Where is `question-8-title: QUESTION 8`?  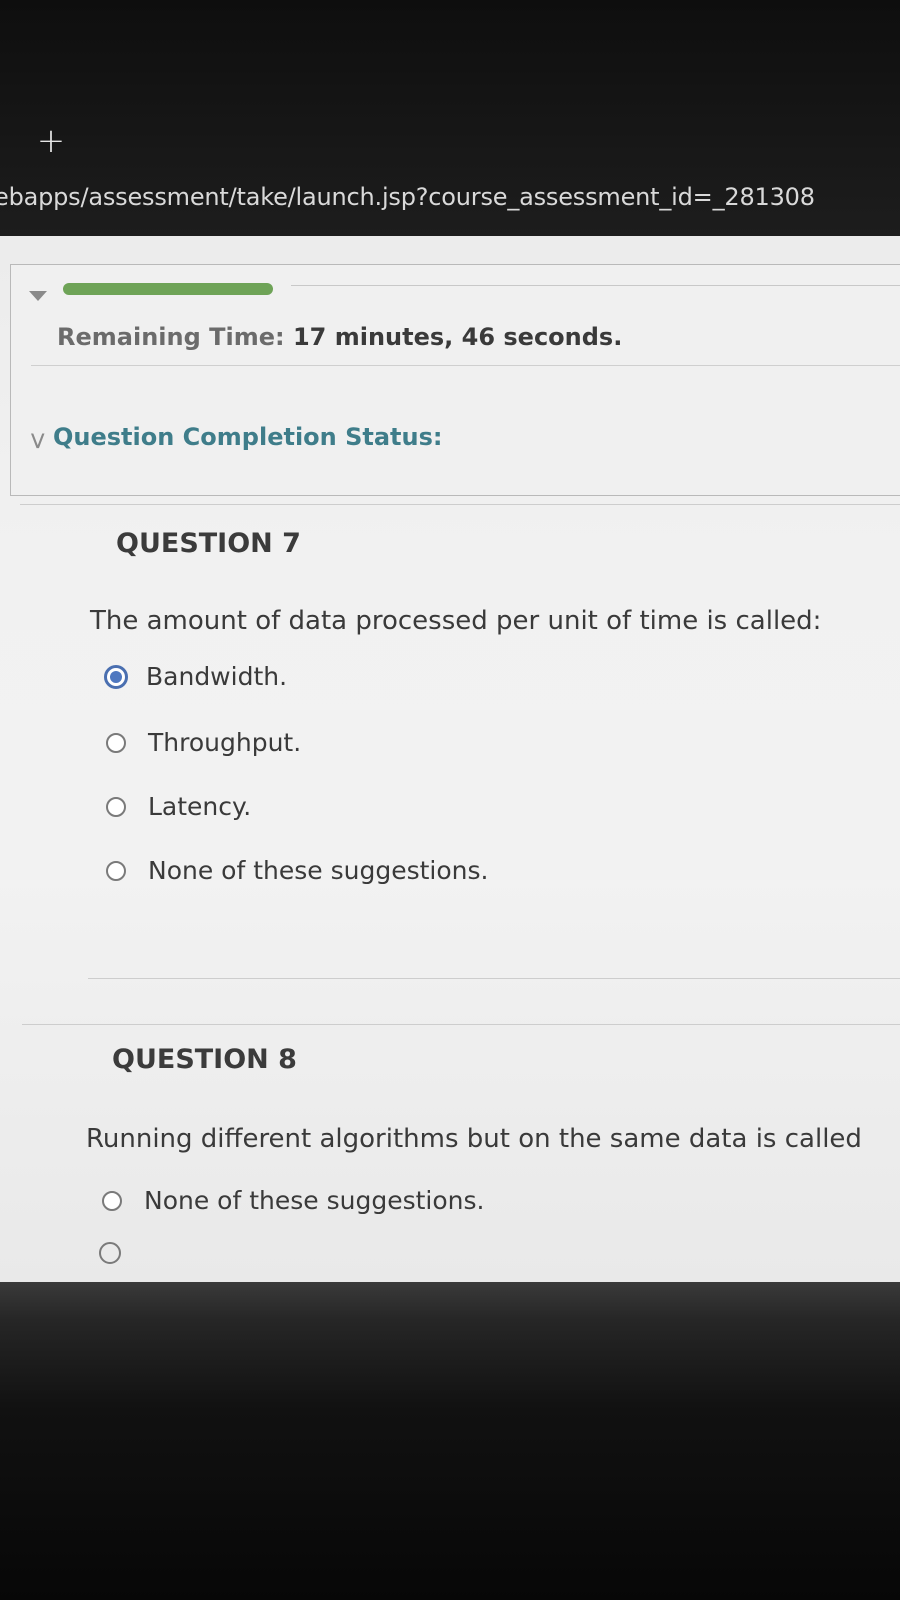
question-8-title: QUESTION 8 is located at coordinates (204, 1059).